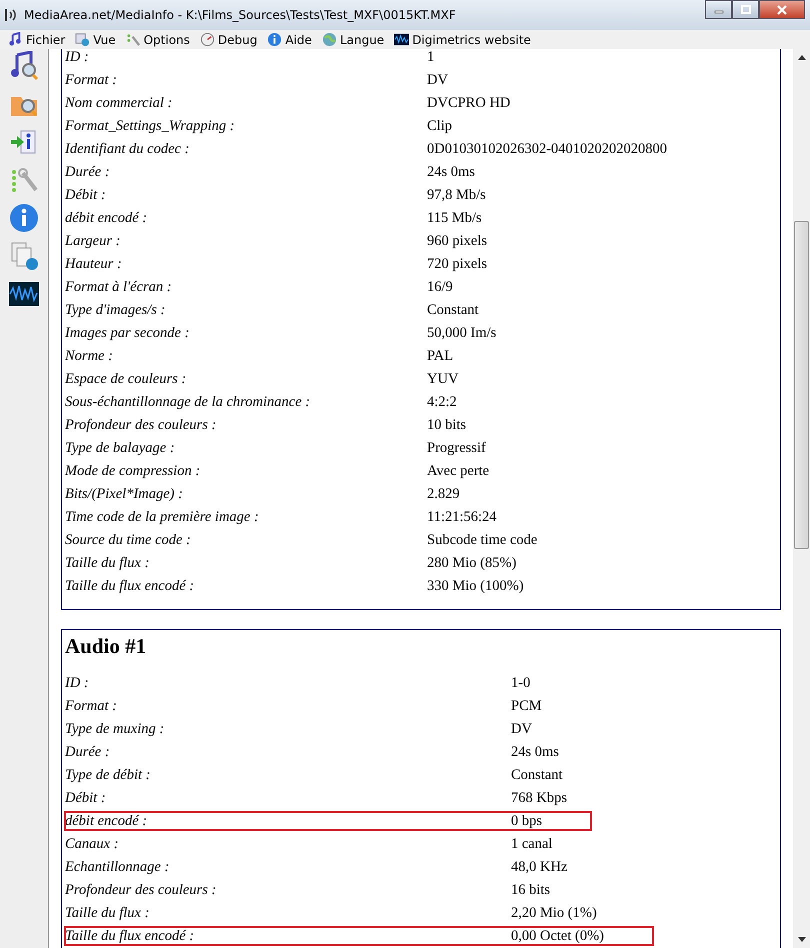 The width and height of the screenshot is (810, 948). I want to click on field-value: 97,8 Mb/s, so click(456, 195).